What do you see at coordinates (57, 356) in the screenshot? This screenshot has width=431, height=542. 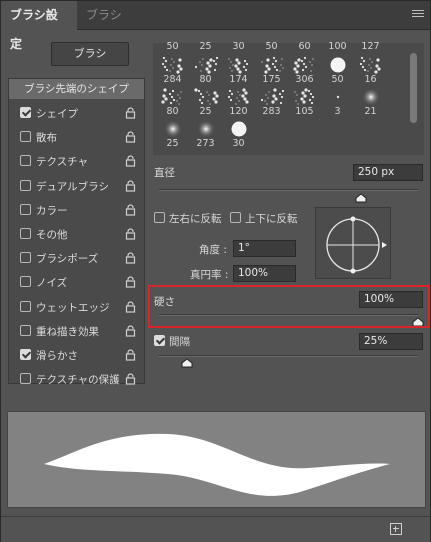 I see `option-label: 滑らかさ` at bounding box center [57, 356].